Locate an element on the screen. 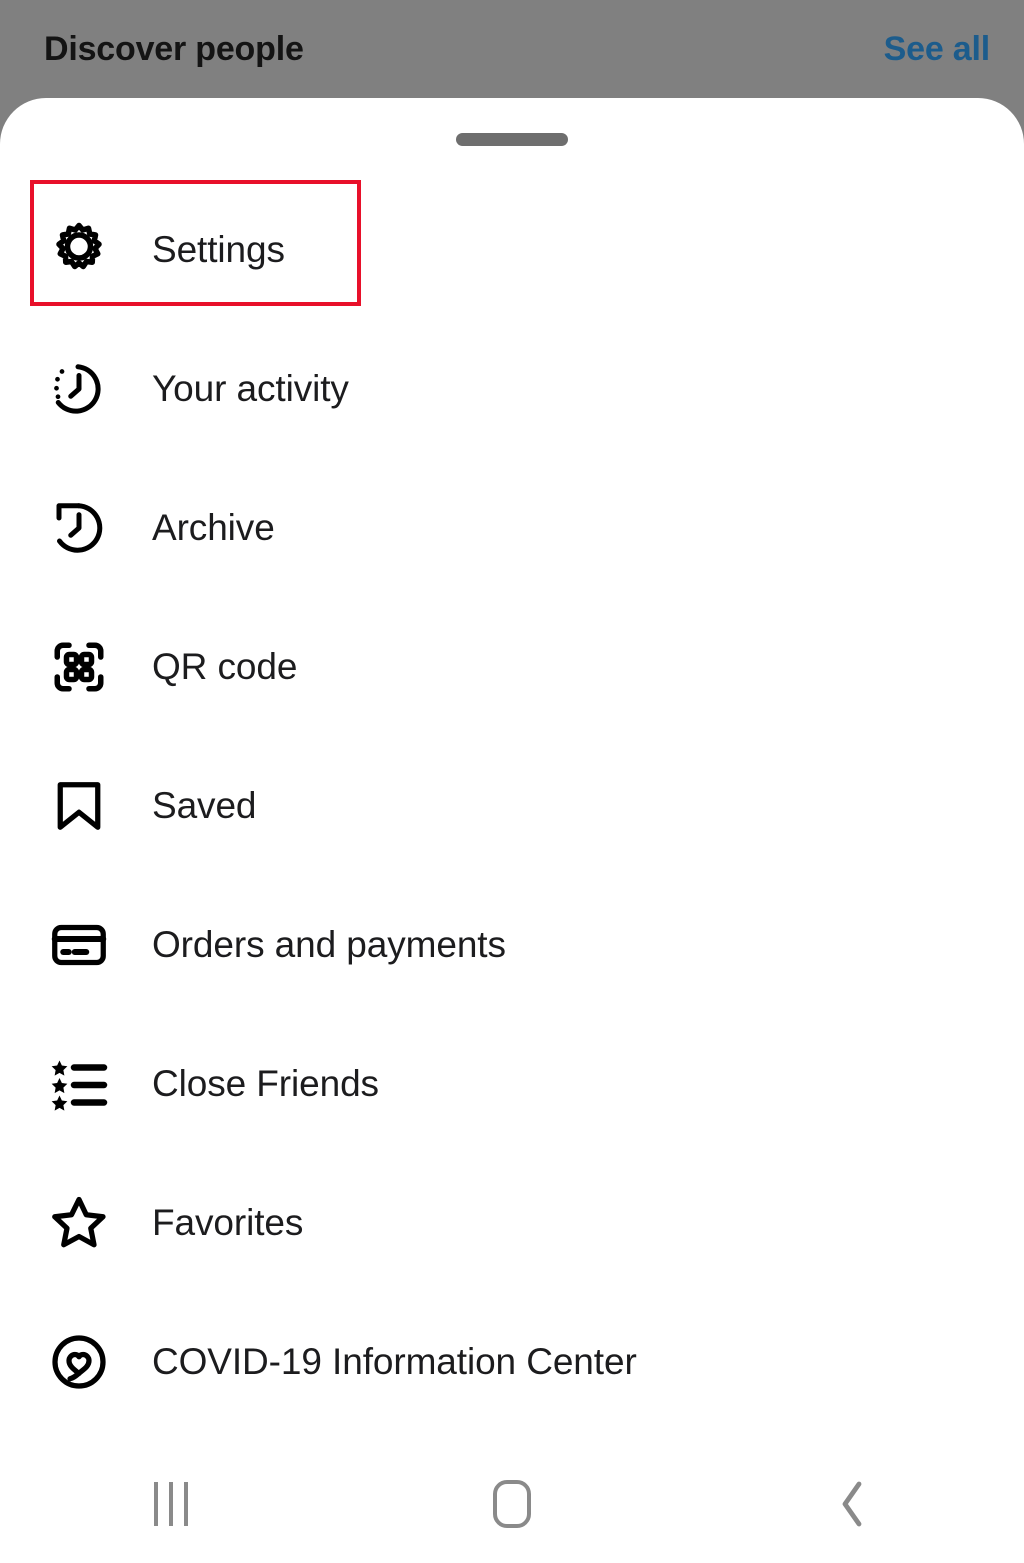  menu-item-your-activity: Your activity is located at coordinates (512, 388).